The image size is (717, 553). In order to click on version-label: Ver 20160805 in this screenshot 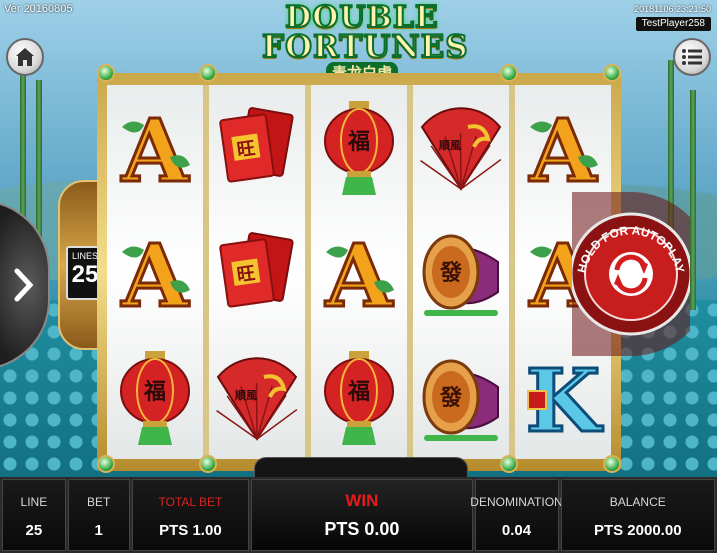, I will do `click(38, 9)`.